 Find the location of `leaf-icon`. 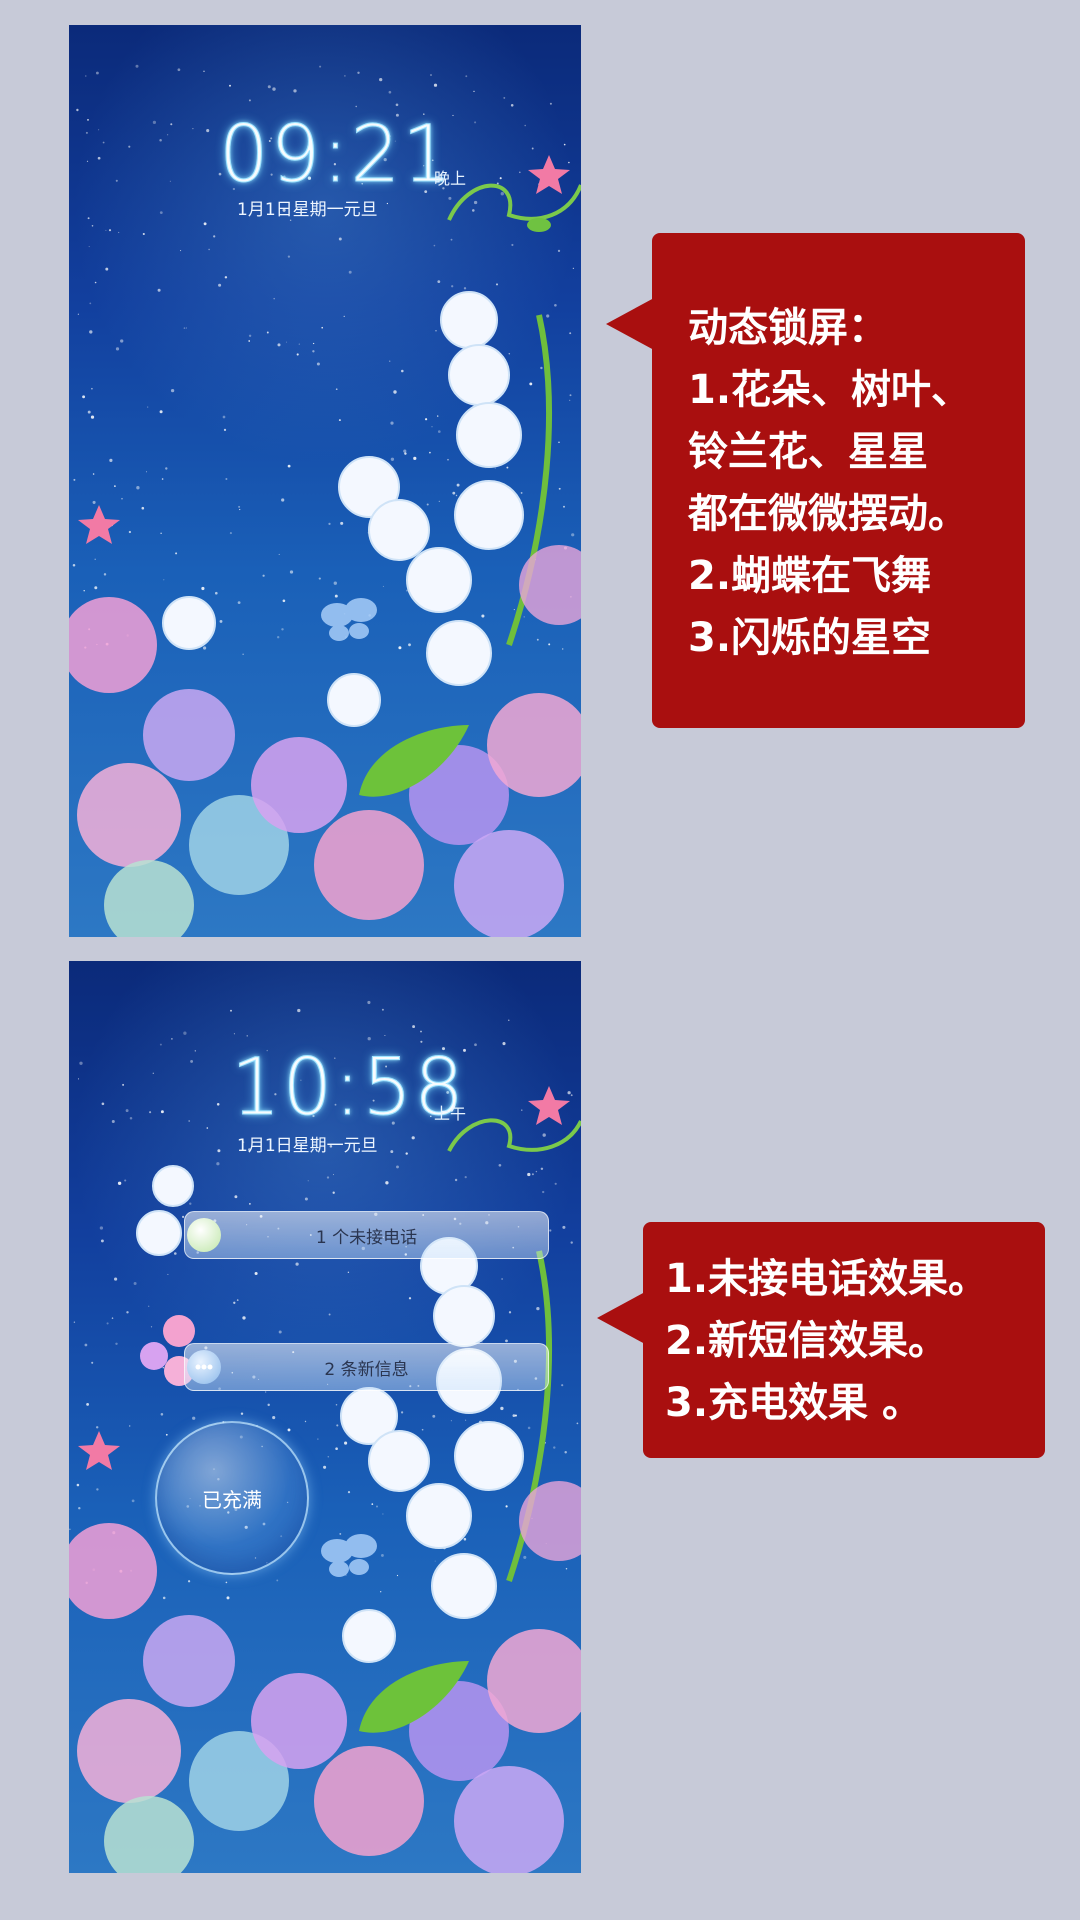

leaf-icon is located at coordinates (539, 225).